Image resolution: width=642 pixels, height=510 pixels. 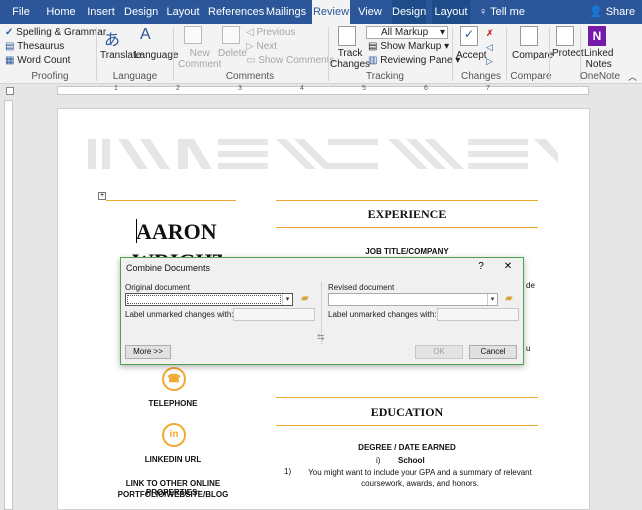 I want to click on tab-table-design: Design, so click(x=409, y=12).